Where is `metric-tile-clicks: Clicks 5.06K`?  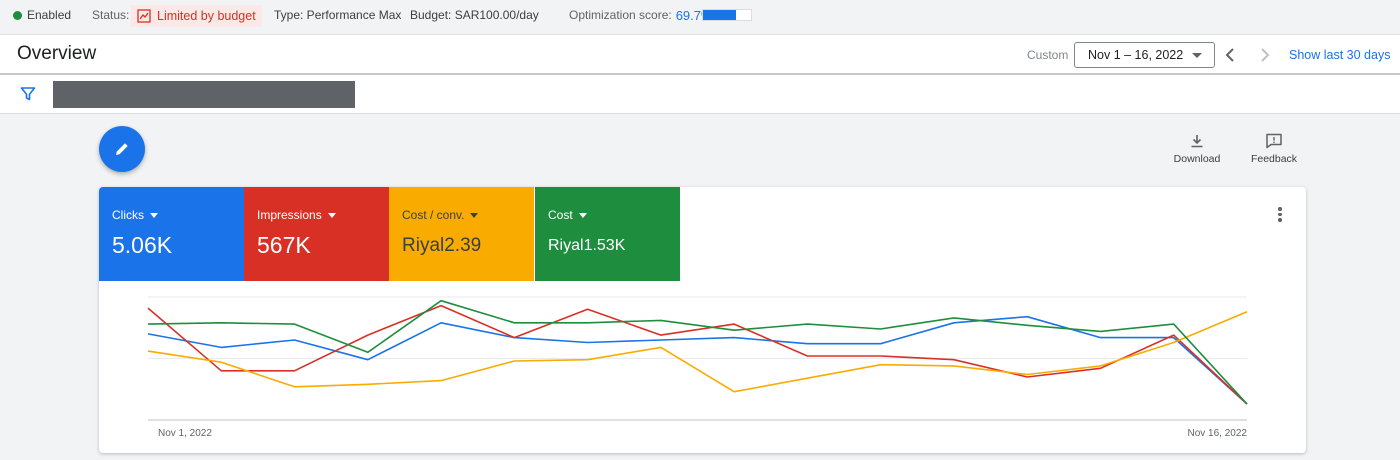 metric-tile-clicks: Clicks 5.06K is located at coordinates (171, 234).